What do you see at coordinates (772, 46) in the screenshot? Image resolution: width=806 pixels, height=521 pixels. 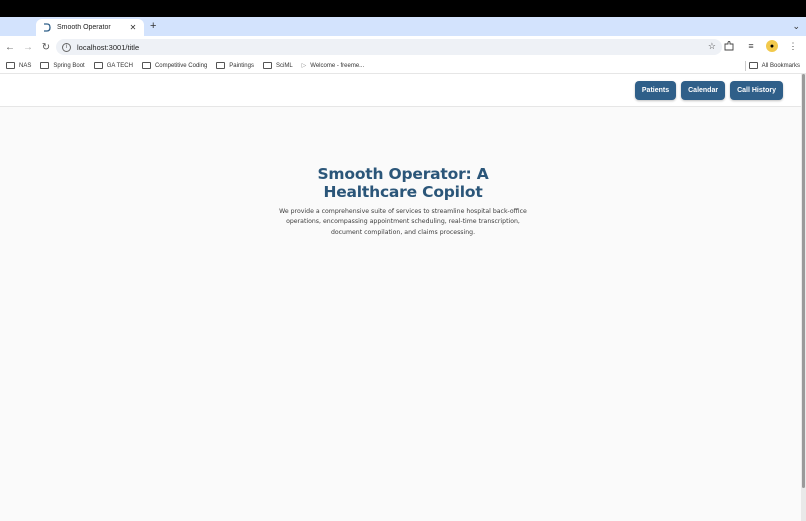 I see `profile-avatar: ●` at bounding box center [772, 46].